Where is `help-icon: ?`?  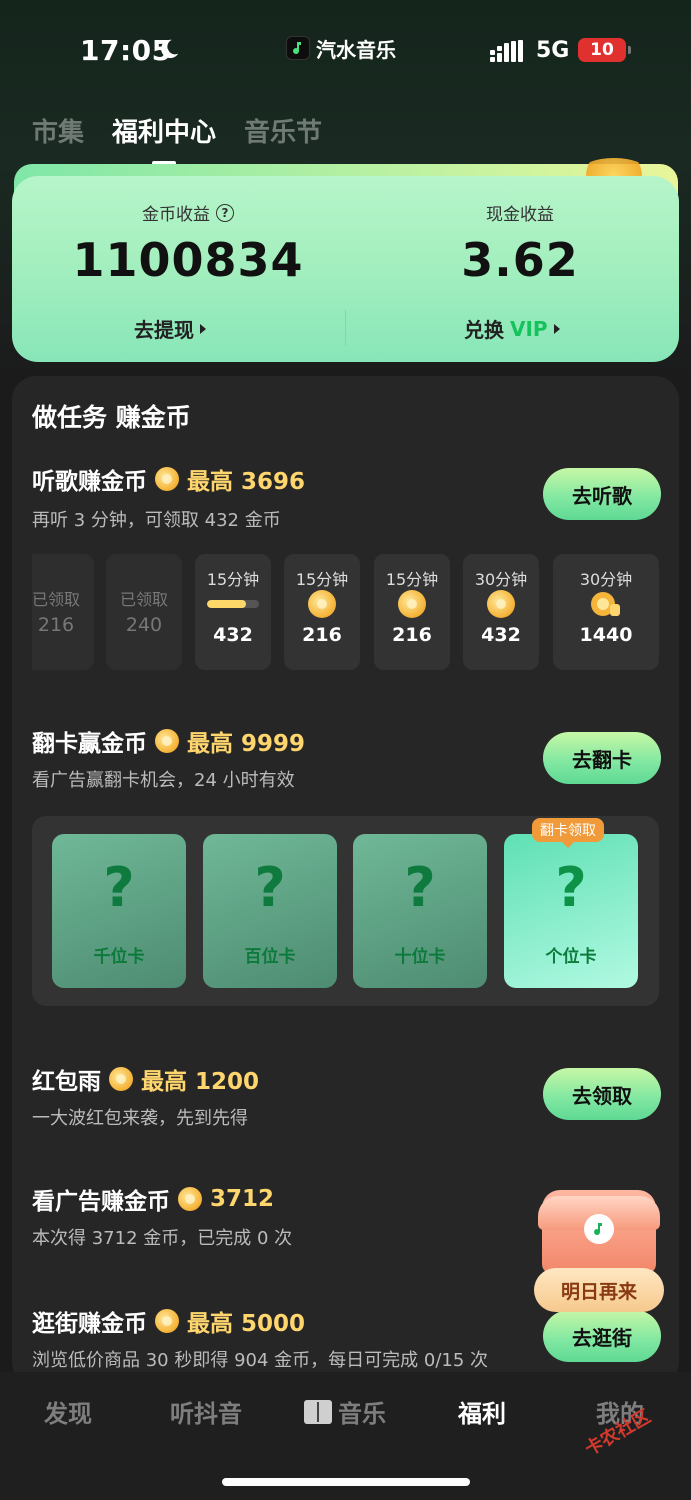
help-icon: ? is located at coordinates (225, 212).